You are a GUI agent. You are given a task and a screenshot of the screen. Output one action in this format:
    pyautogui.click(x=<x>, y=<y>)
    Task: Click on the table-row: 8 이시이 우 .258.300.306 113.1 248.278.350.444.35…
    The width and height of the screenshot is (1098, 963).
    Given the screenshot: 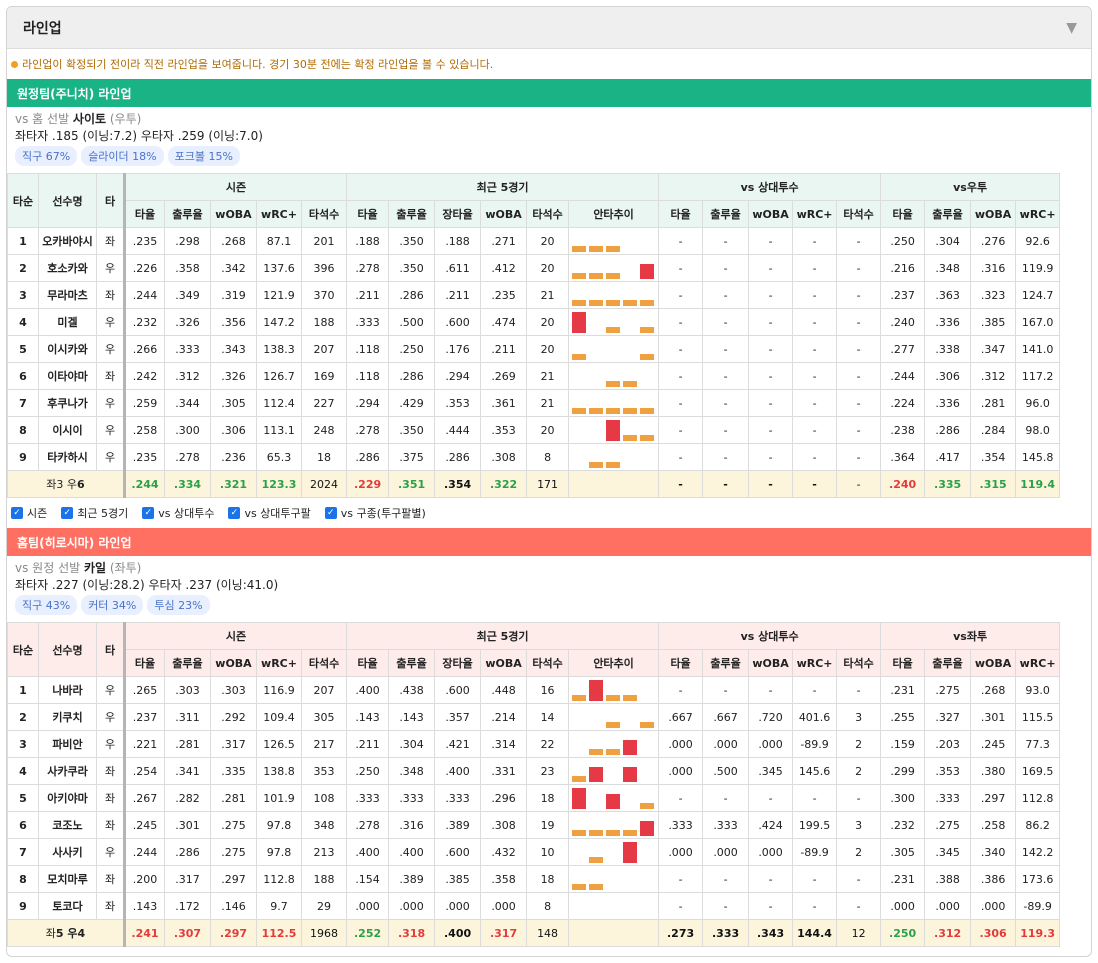 What is the action you would take?
    pyautogui.click(x=534, y=430)
    